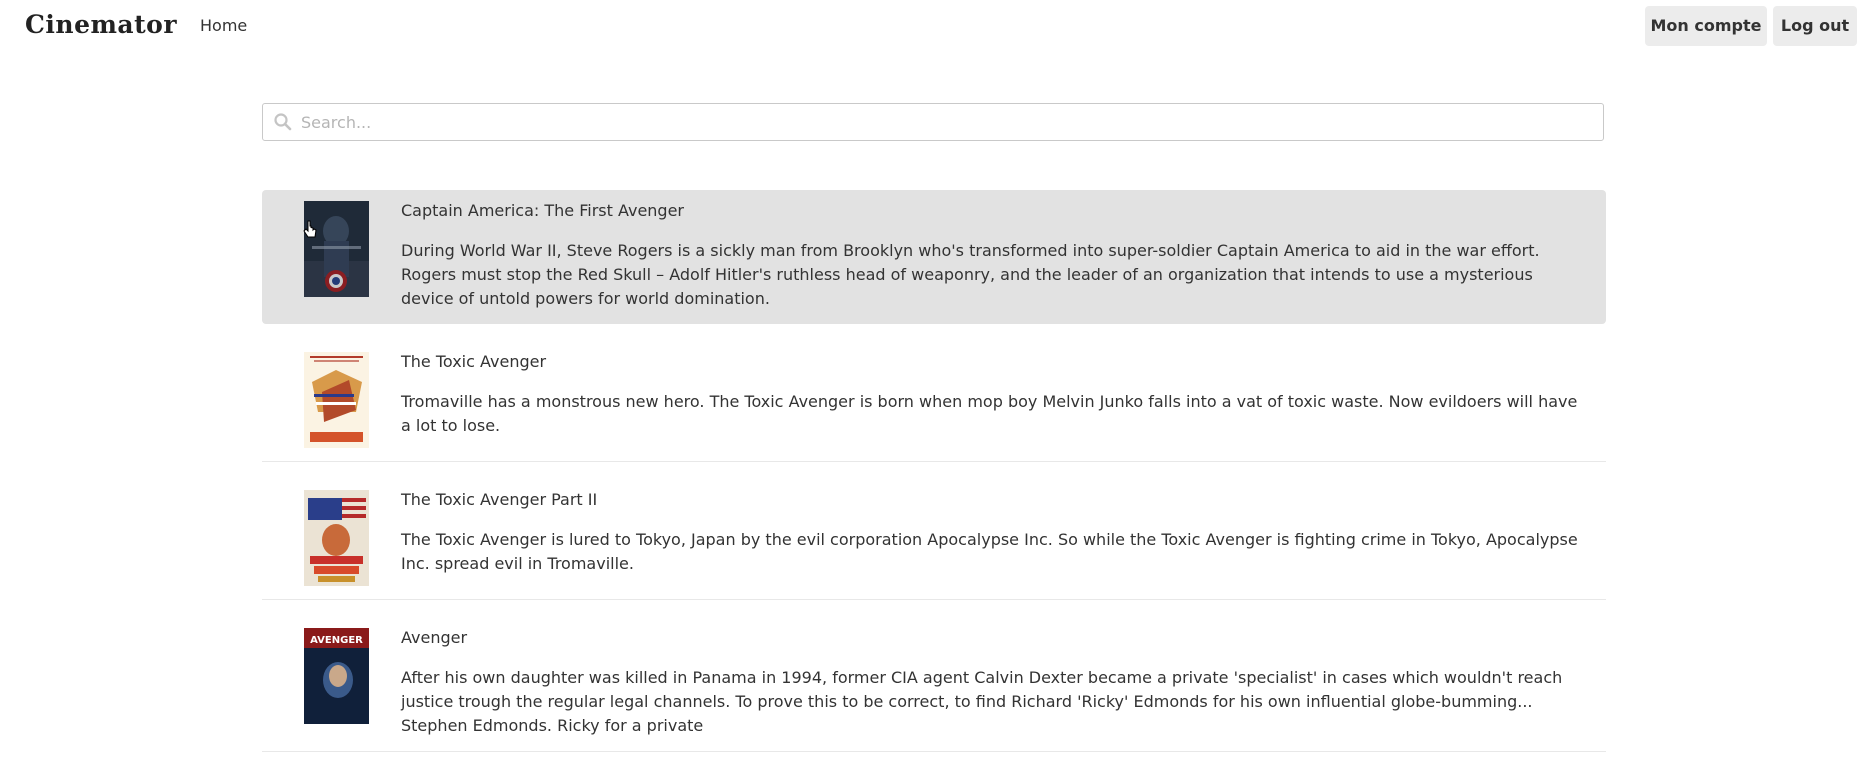 The height and width of the screenshot is (769, 1866). I want to click on account-button: Mon compte, so click(1706, 26).